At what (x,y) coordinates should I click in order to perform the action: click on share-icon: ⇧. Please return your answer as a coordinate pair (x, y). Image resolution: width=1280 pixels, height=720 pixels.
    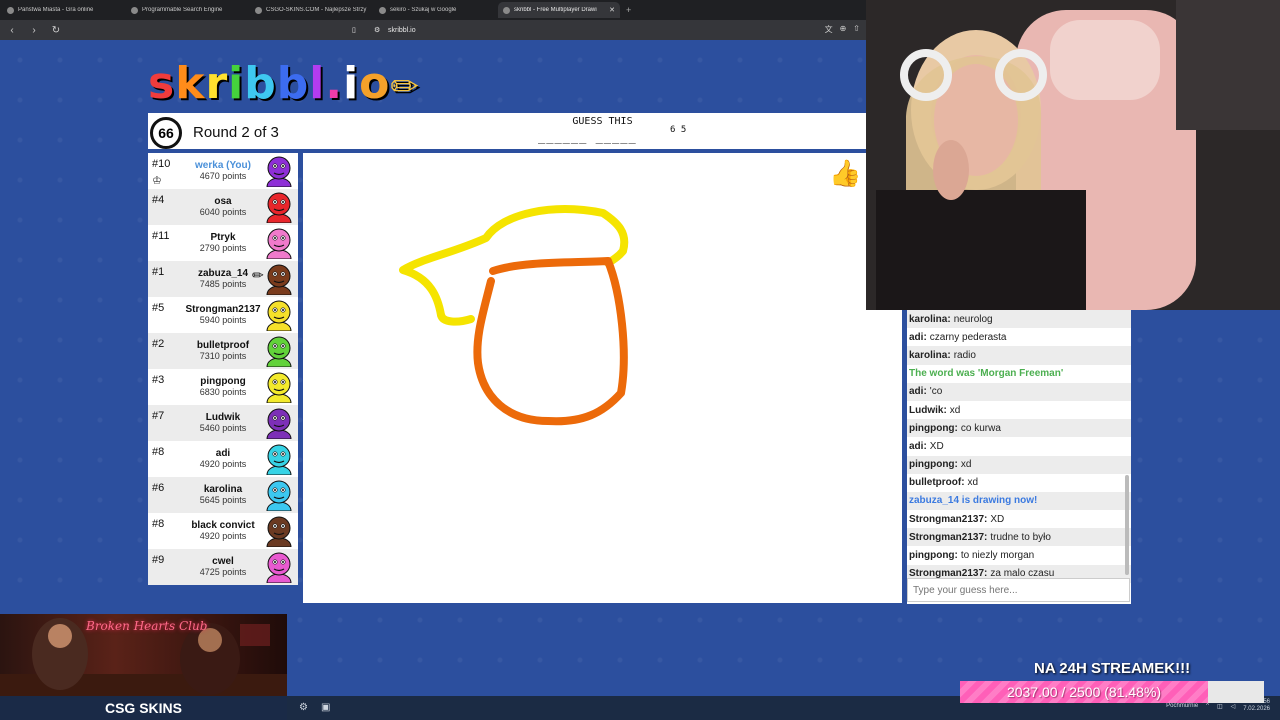
    Looking at the image, I should click on (856, 29).